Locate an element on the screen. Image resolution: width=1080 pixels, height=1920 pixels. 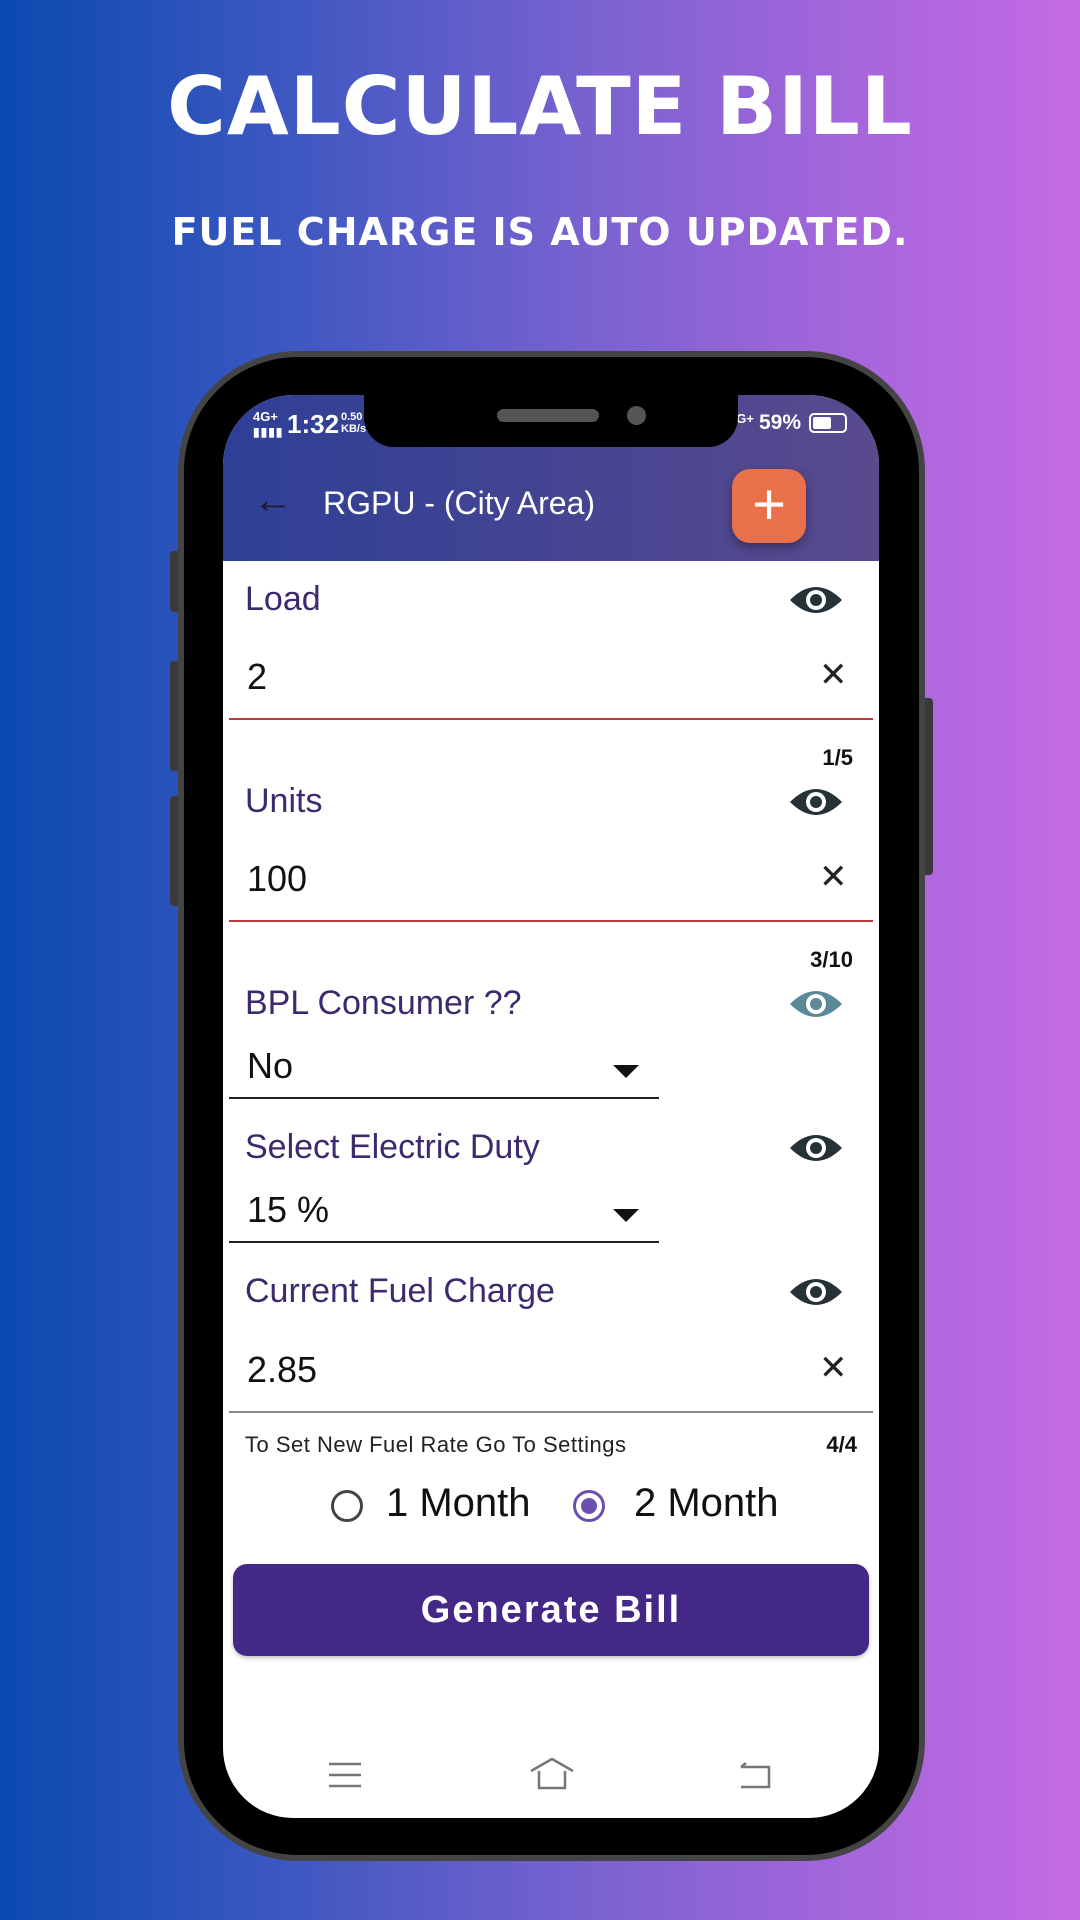
load-counter: 1/5 is located at coordinates (837, 757).